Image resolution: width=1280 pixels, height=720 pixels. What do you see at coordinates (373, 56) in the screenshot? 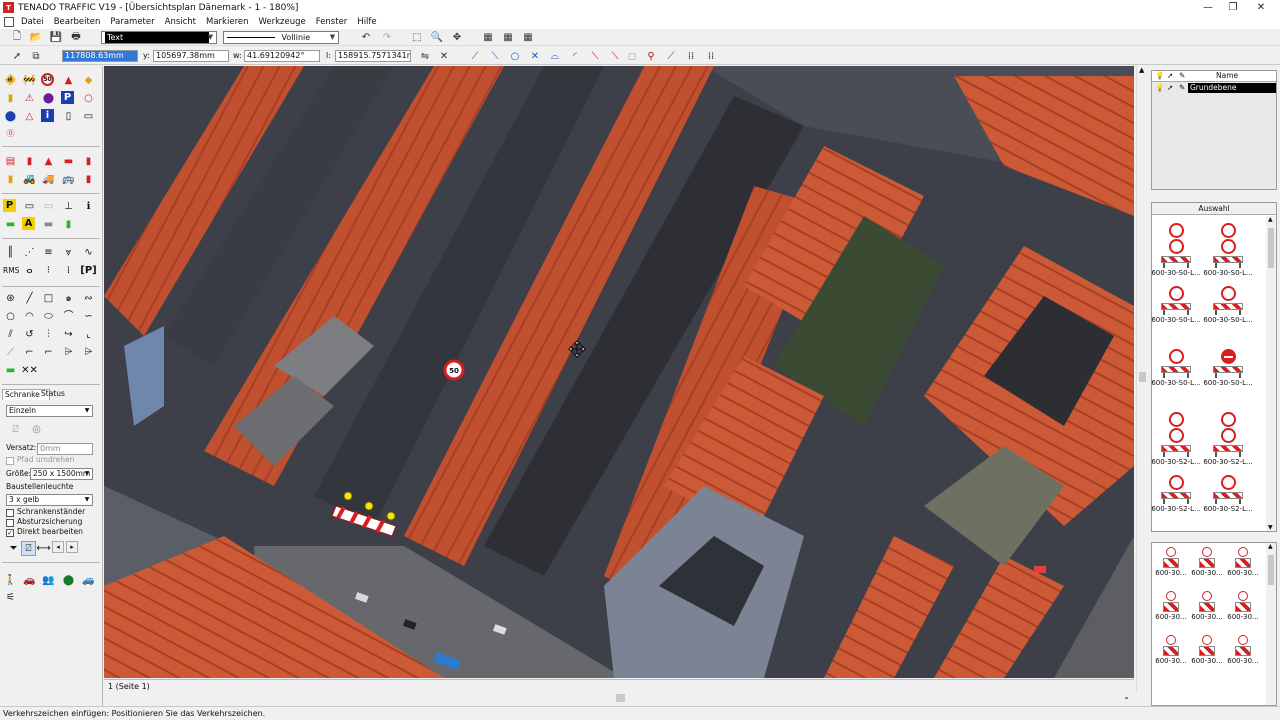
I see `length-field: 158915.7571341mm` at bounding box center [373, 56].